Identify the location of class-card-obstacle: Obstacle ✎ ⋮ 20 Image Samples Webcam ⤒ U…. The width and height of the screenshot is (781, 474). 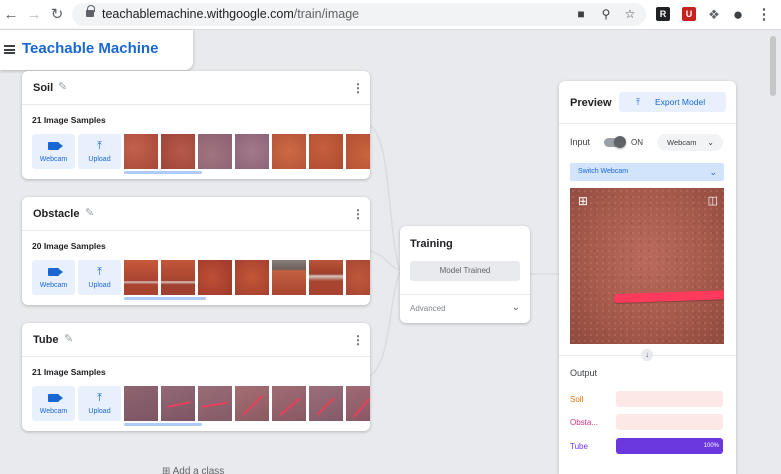
(196, 251).